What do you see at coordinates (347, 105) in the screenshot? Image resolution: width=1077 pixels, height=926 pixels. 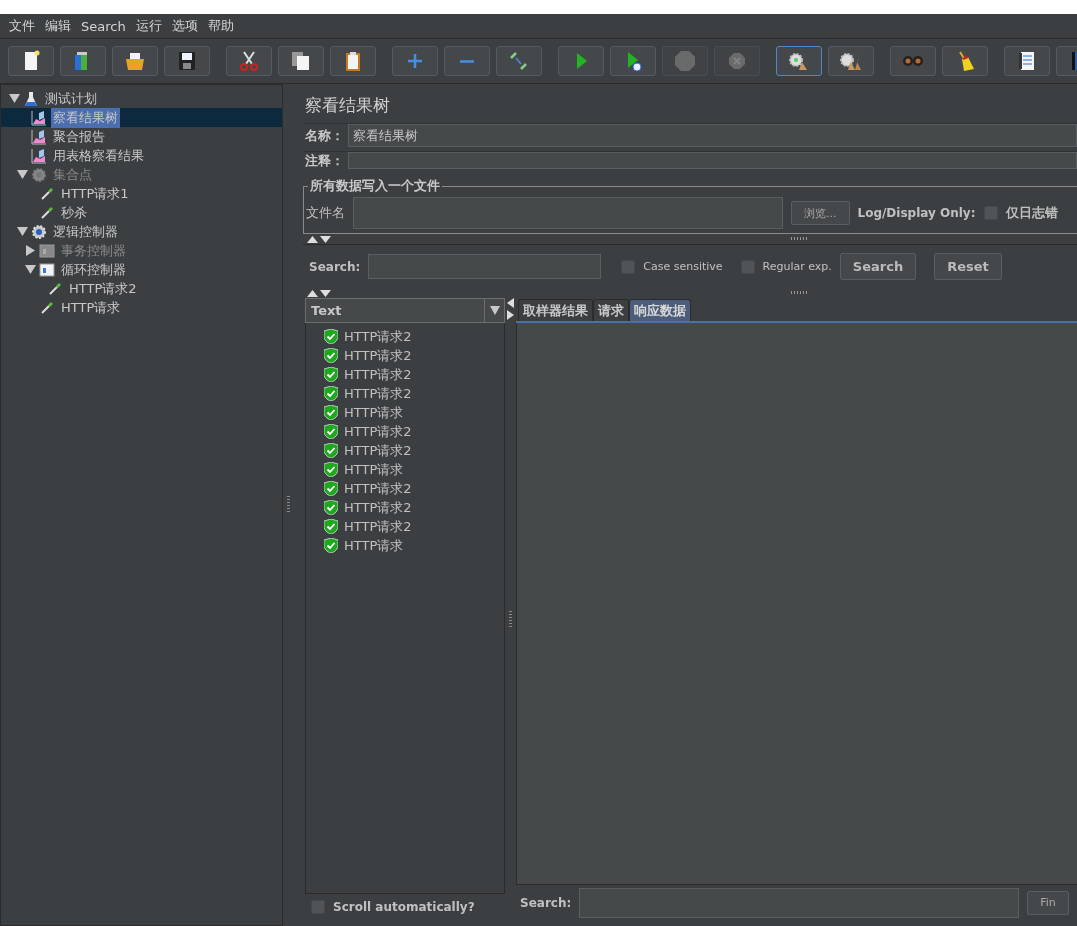 I see `panel-title: 察看结果树` at bounding box center [347, 105].